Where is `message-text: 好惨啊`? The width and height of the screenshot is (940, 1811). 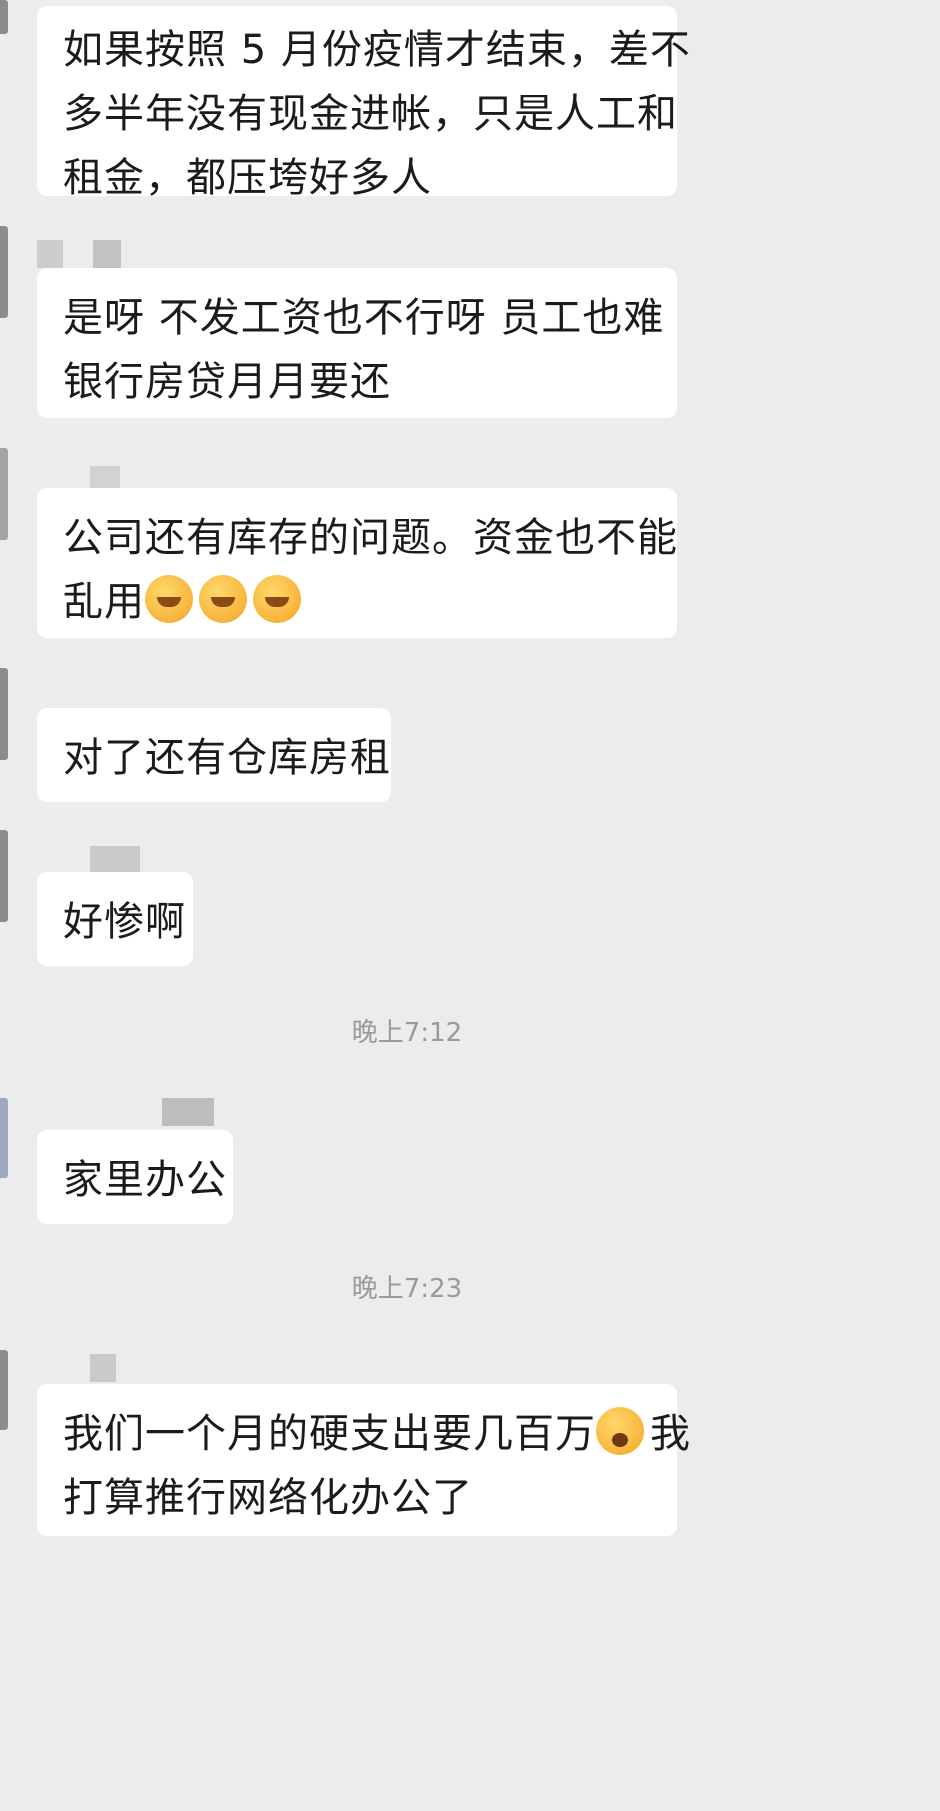 message-text: 好惨啊 is located at coordinates (124, 922).